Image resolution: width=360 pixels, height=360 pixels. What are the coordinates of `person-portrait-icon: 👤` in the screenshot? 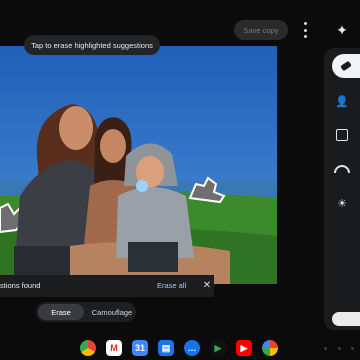 It's located at (342, 101).